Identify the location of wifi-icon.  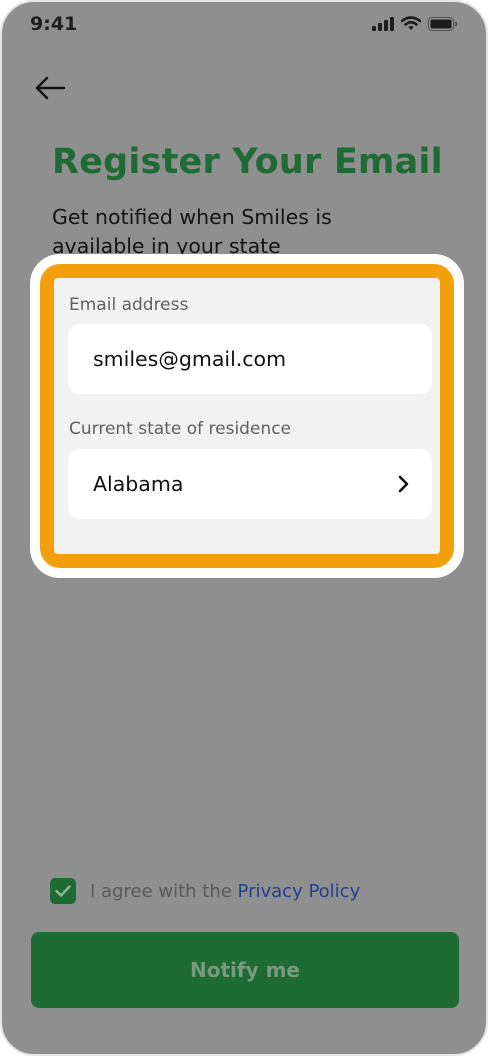
(411, 23).